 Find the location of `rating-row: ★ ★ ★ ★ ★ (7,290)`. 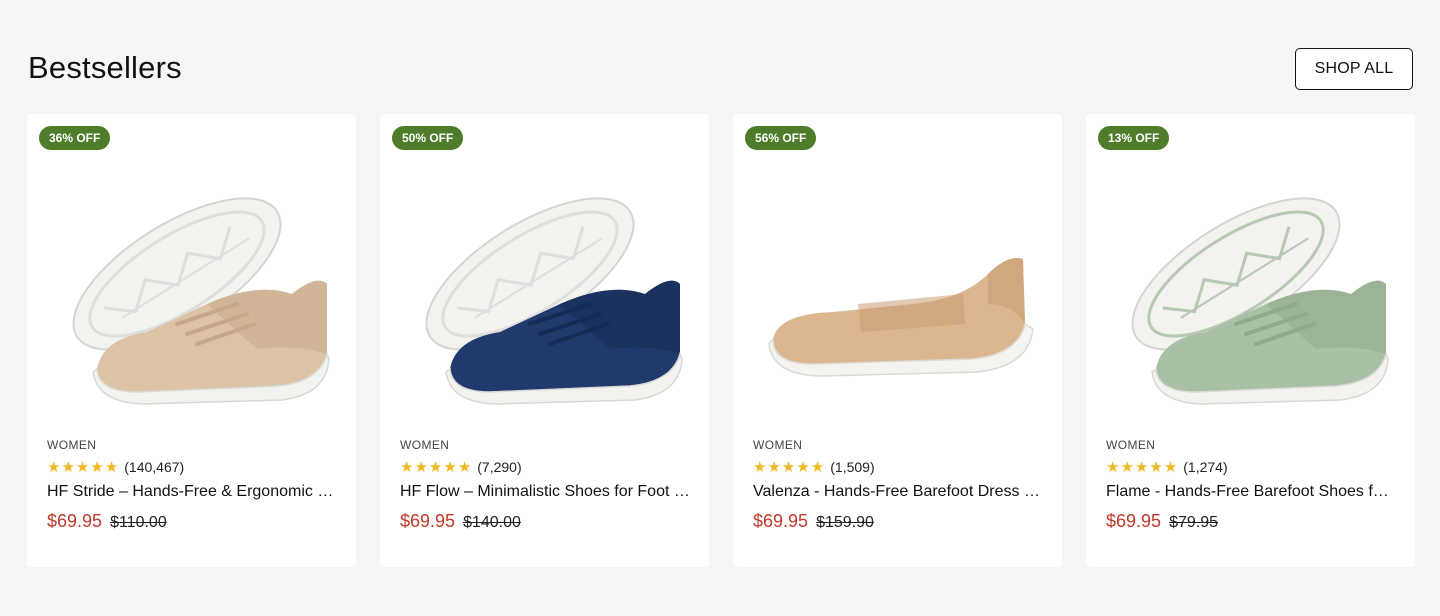

rating-row: ★ ★ ★ ★ ★ (7,290) is located at coordinates (544, 467).